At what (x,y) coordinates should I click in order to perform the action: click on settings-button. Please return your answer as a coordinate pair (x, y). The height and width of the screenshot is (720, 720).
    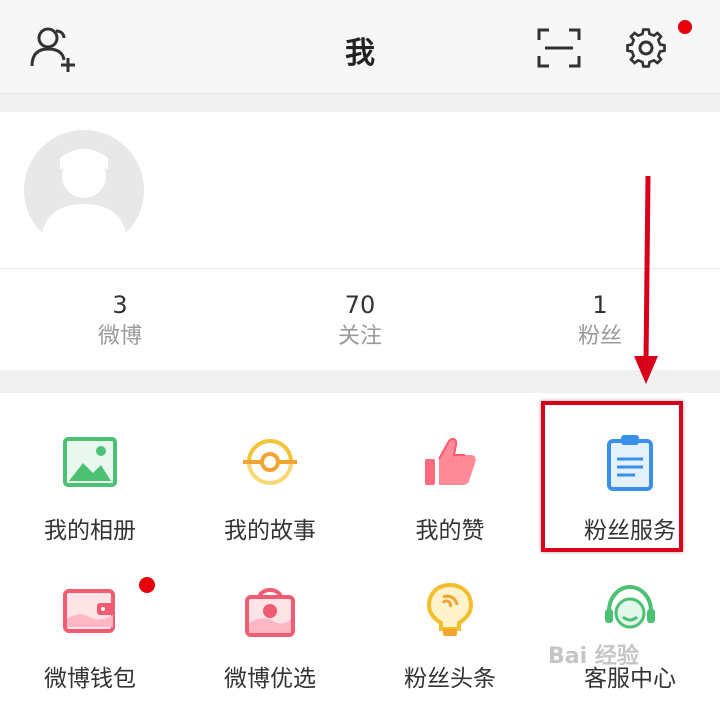
    Looking at the image, I should click on (646, 48).